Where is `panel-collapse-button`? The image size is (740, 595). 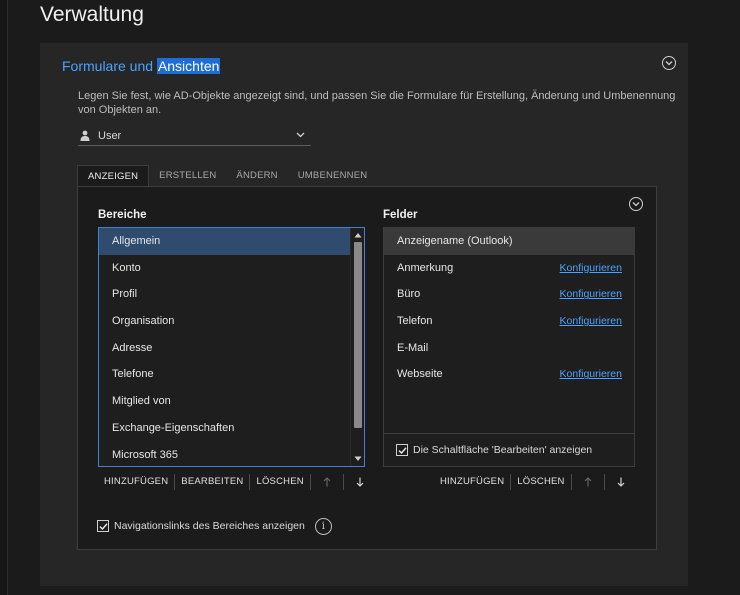
panel-collapse-button is located at coordinates (669, 63).